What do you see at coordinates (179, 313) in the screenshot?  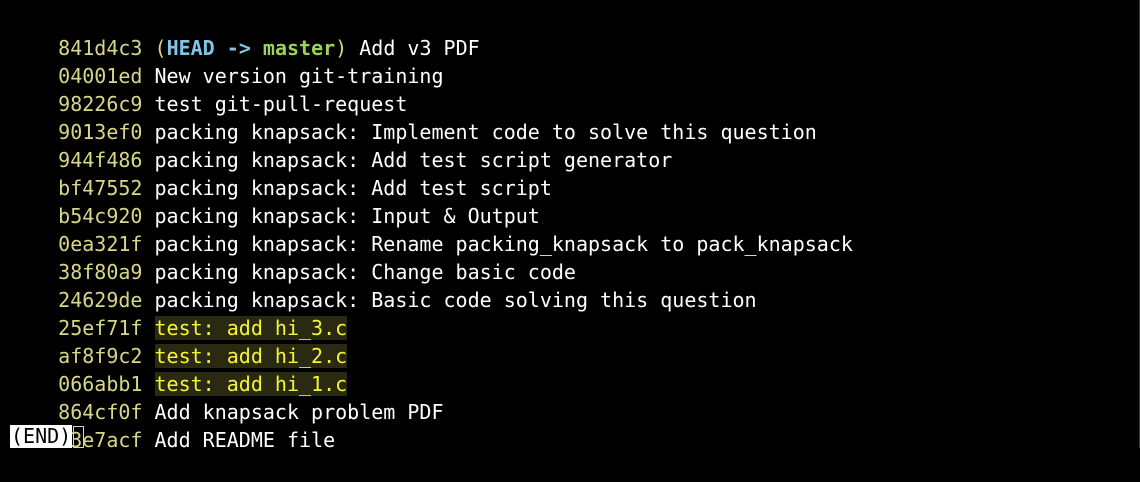 I see `commit-line-10: 25ef71f test: add hi_3.c` at bounding box center [179, 313].